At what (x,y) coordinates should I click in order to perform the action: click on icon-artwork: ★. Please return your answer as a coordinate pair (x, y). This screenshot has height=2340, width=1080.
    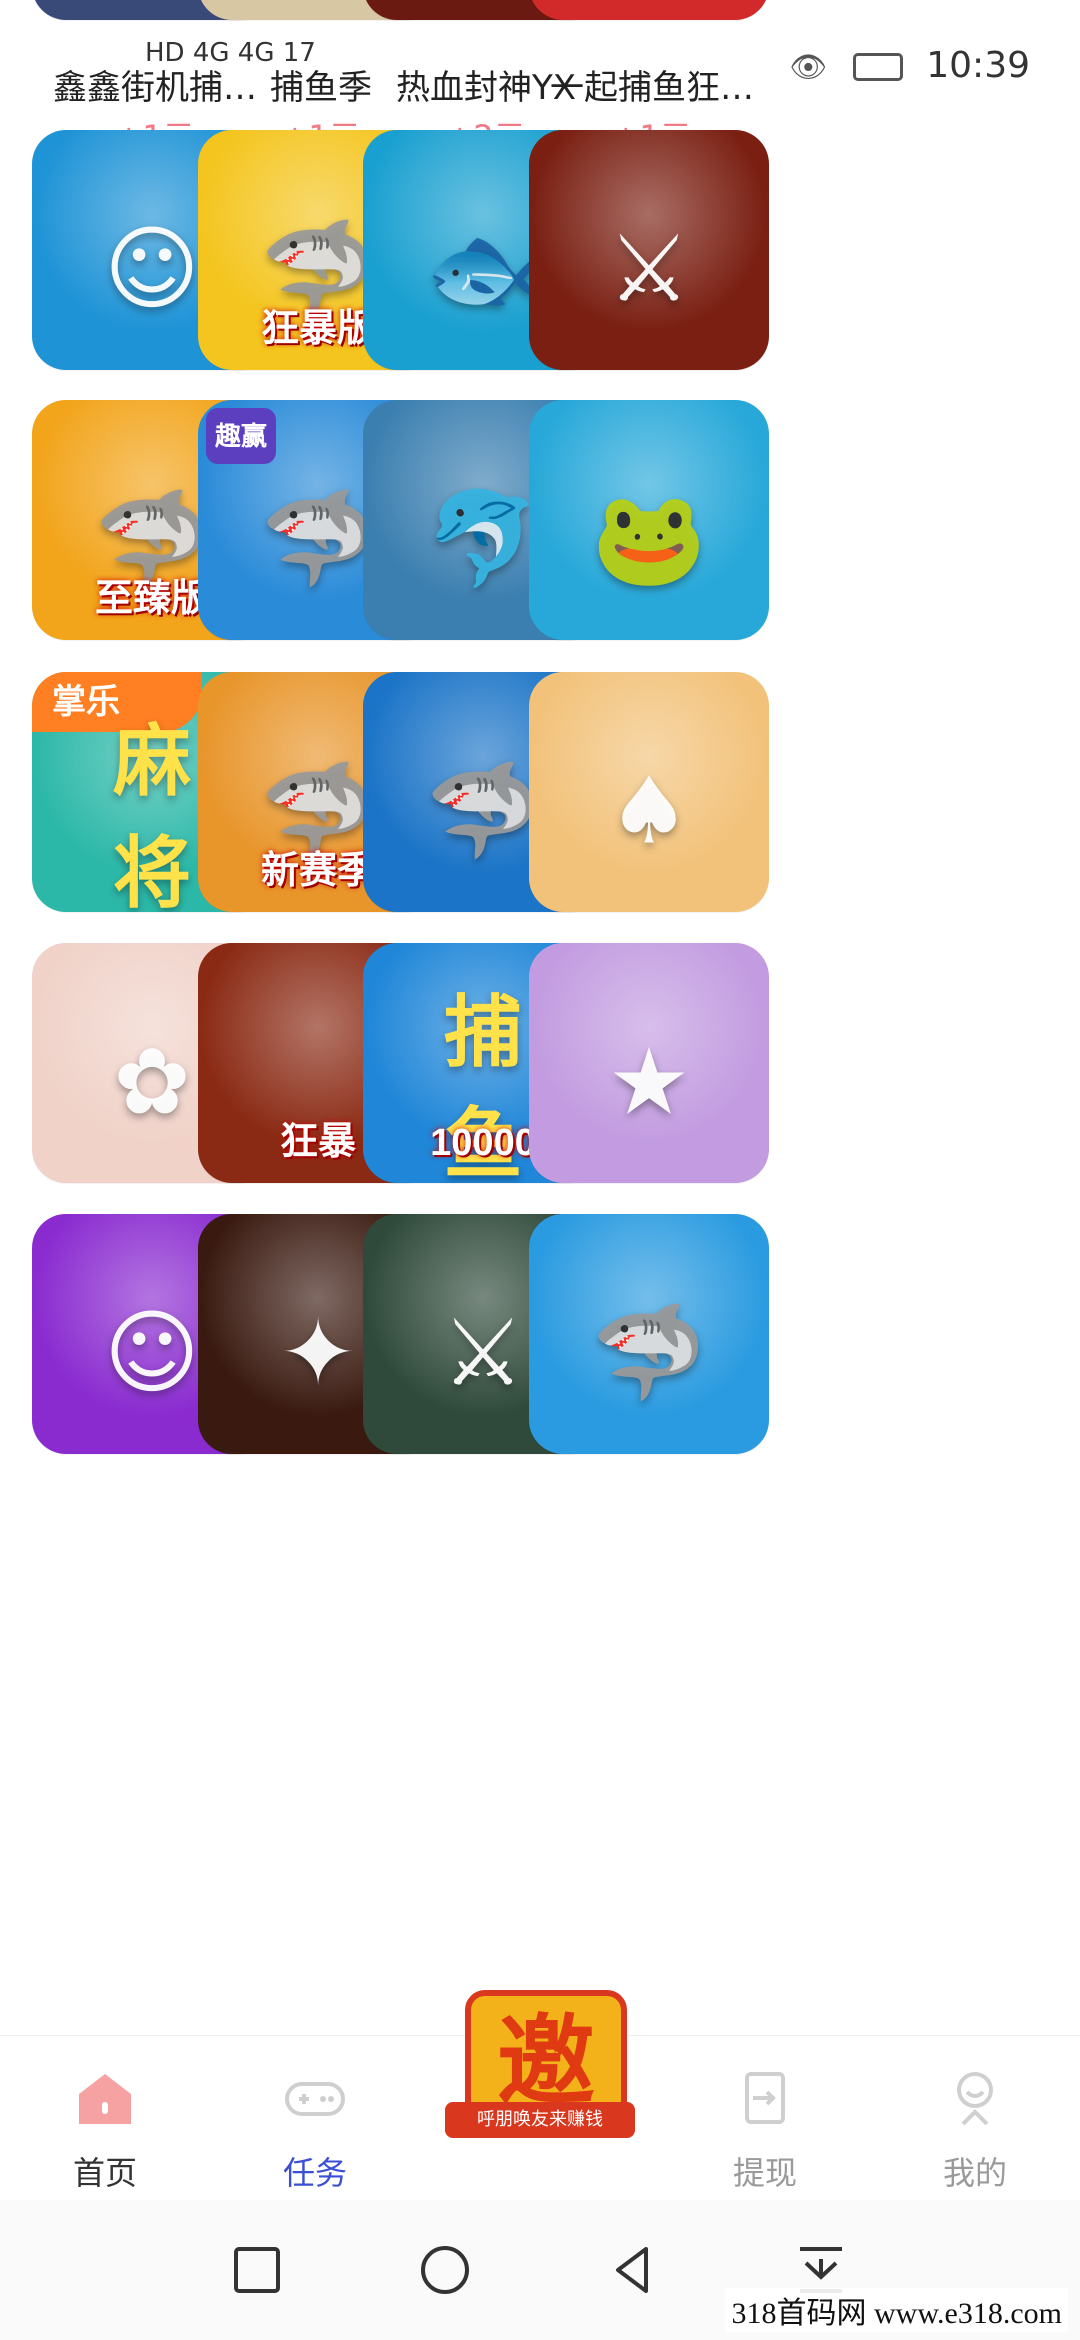
    Looking at the image, I should click on (649, 1082).